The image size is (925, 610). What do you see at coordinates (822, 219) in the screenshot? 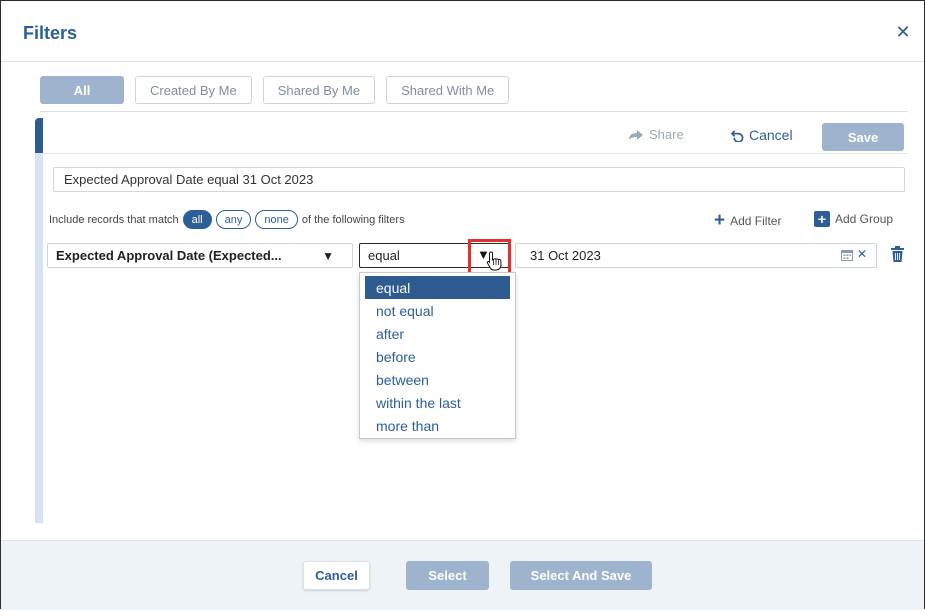
I see `plus-square-icon: +` at bounding box center [822, 219].